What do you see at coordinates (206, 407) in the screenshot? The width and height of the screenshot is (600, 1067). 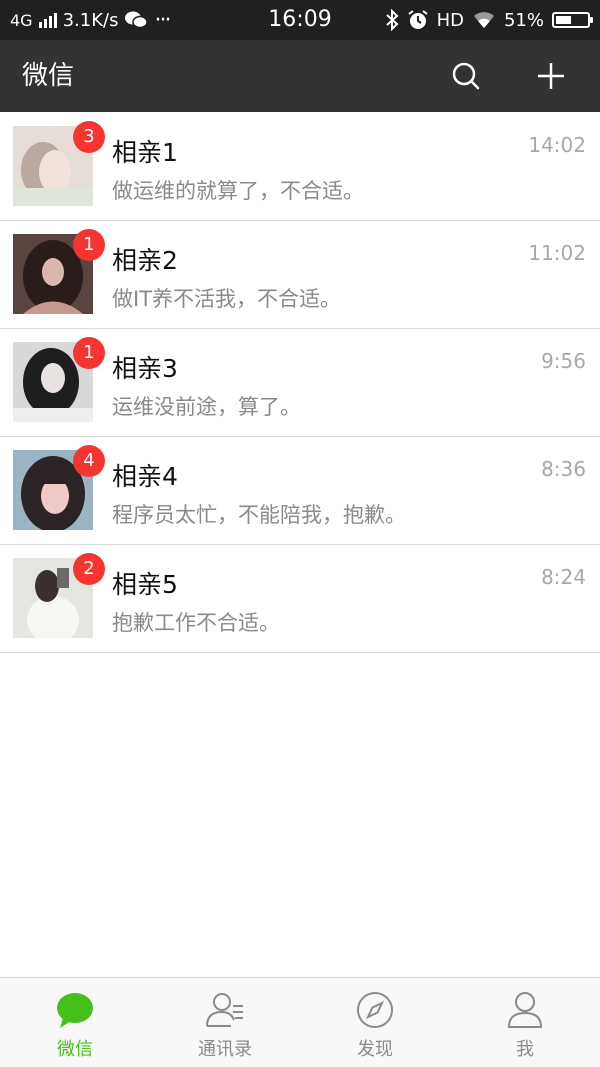 I see `message-preview: 运维没前途，算了。` at bounding box center [206, 407].